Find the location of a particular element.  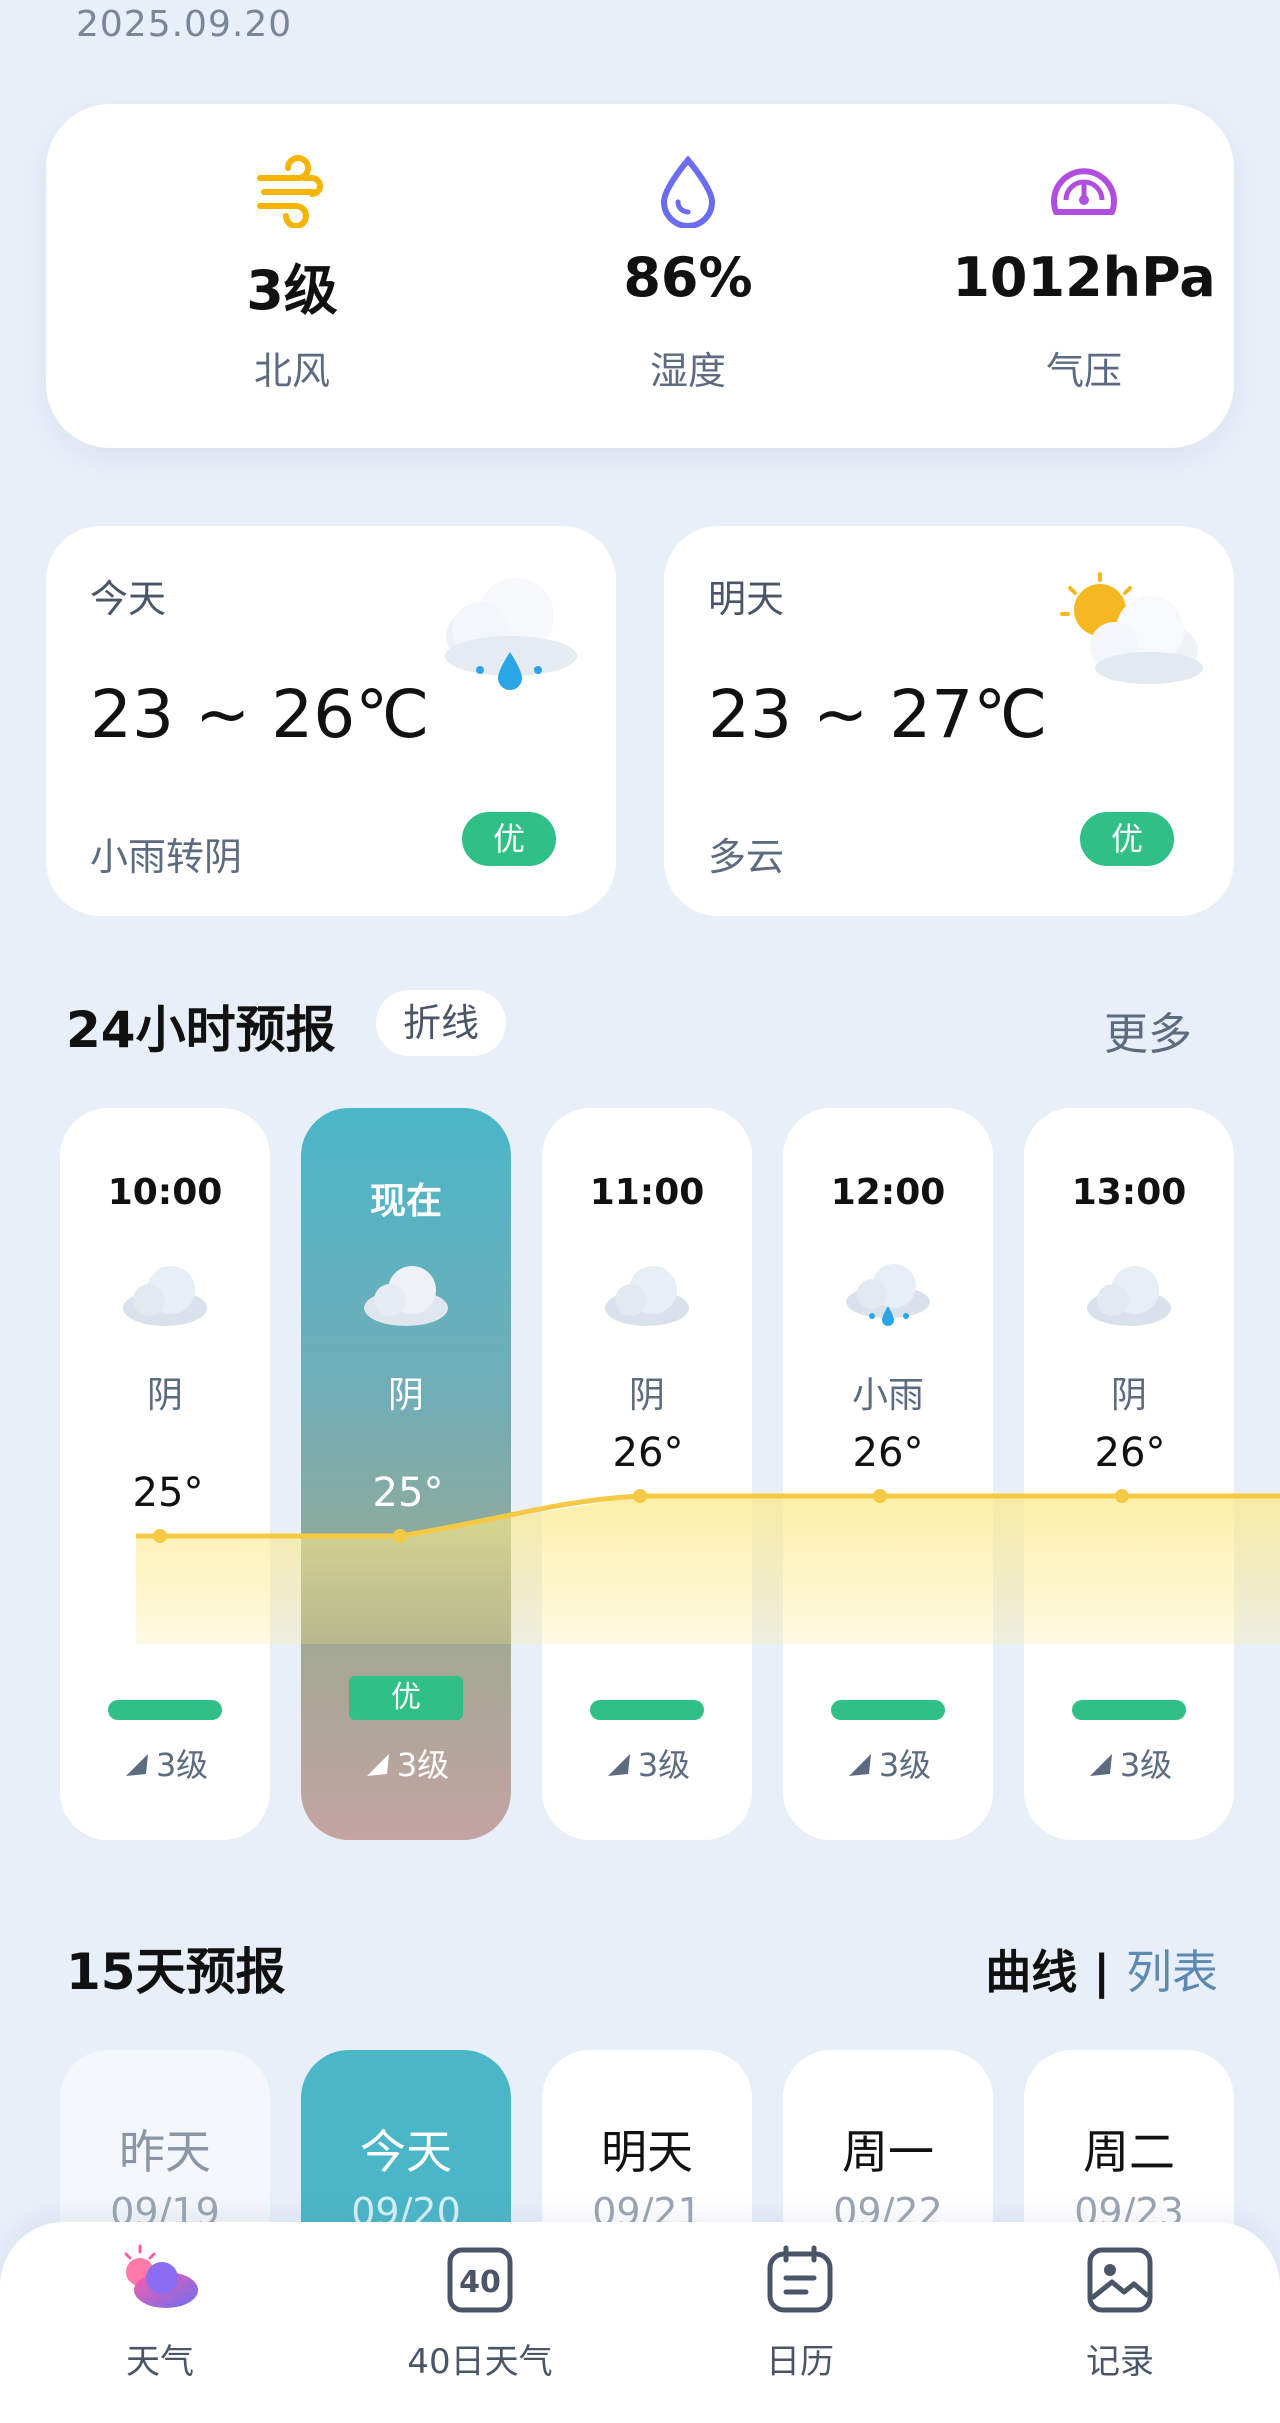

tab-calendar: 日历 is located at coordinates (800, 2322).